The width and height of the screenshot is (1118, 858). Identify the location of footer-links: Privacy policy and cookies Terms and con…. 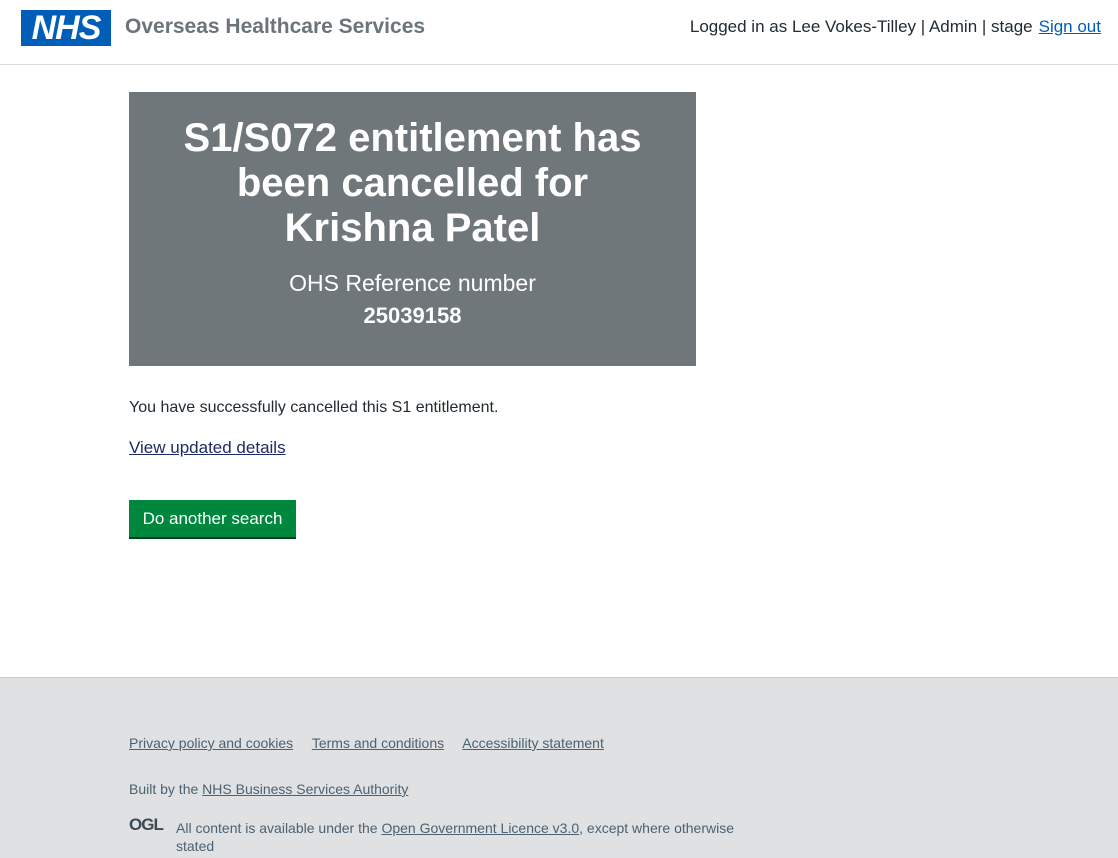
(374, 743).